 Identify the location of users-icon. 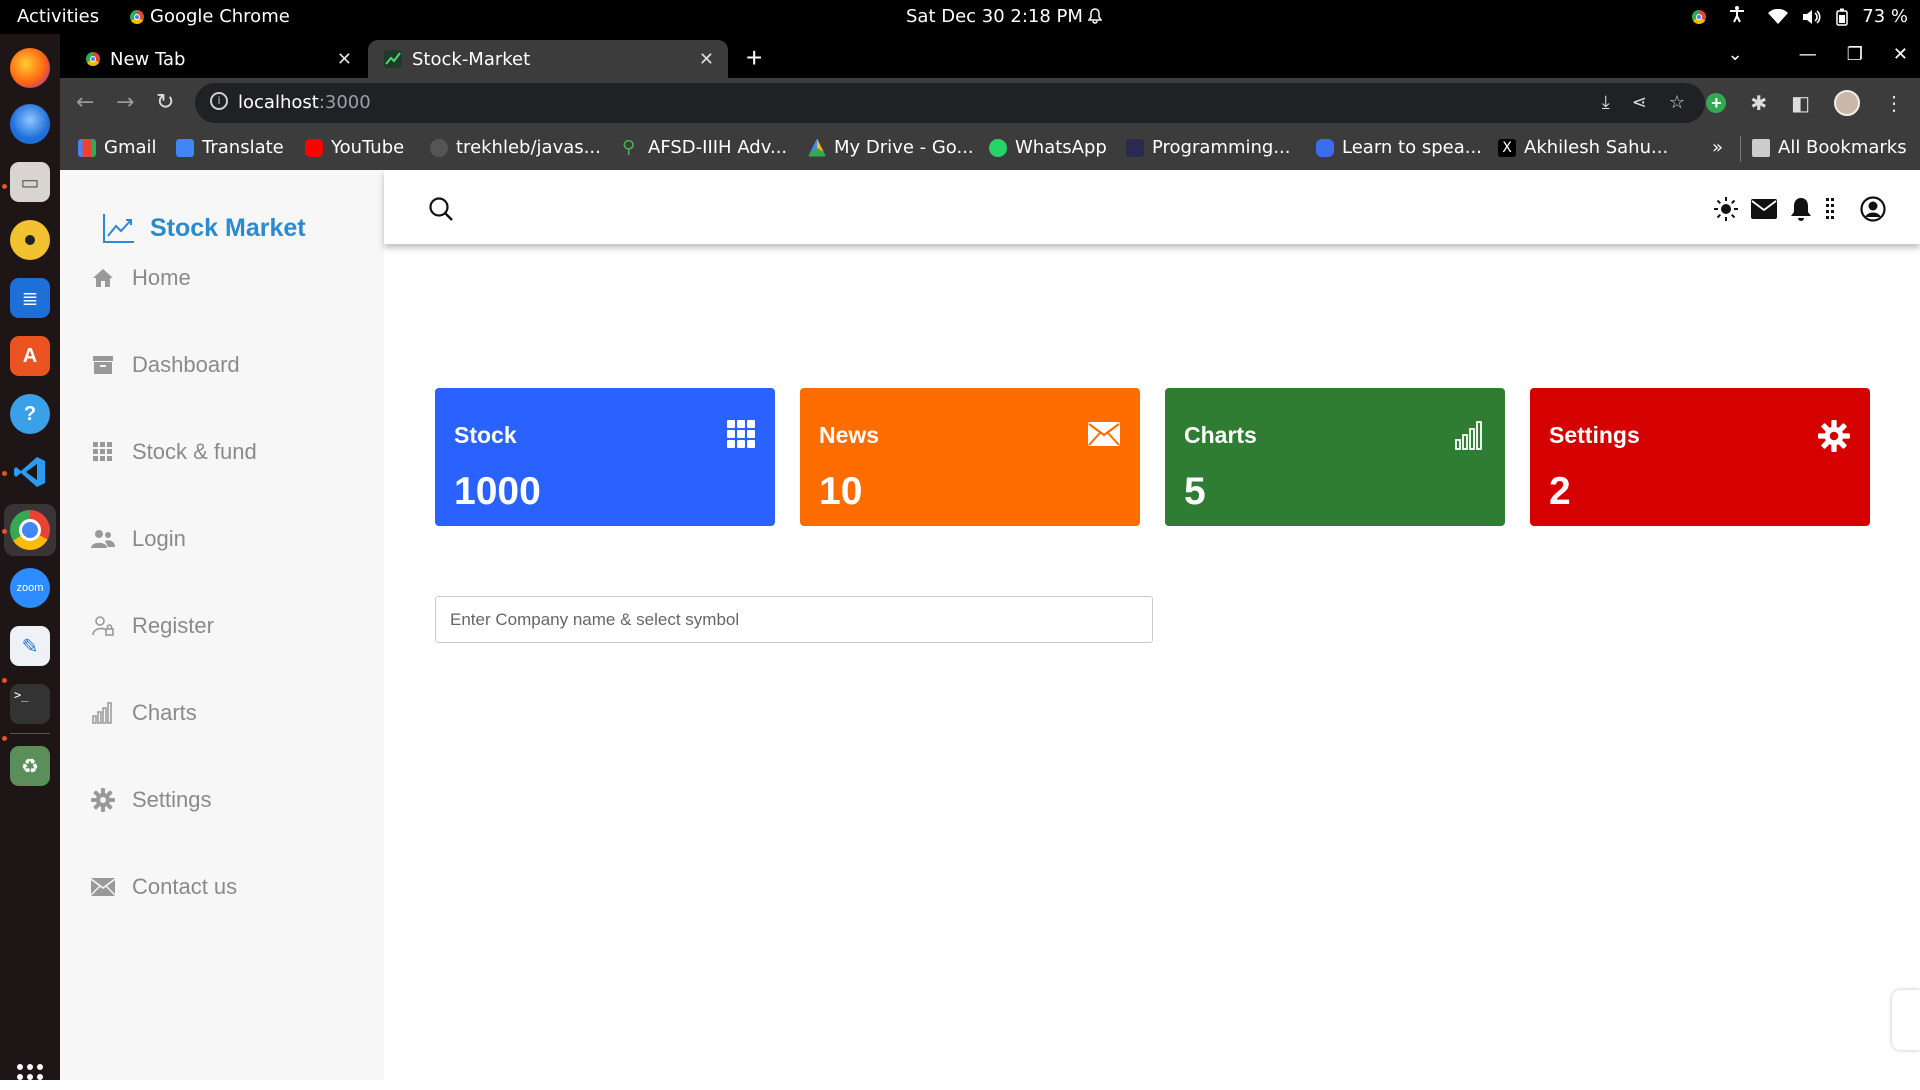
(103, 539).